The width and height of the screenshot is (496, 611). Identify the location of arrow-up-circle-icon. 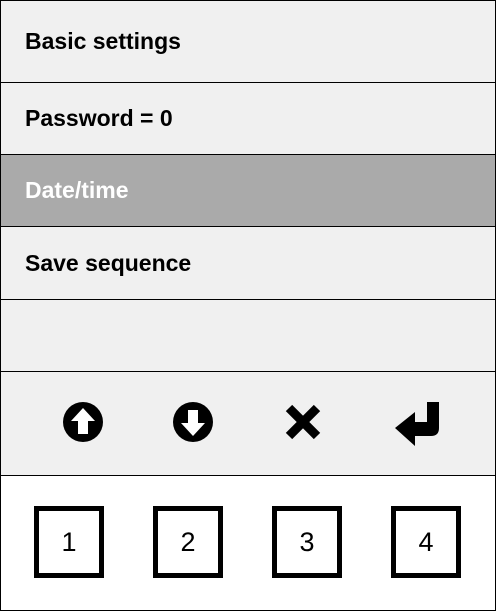
(83, 422).